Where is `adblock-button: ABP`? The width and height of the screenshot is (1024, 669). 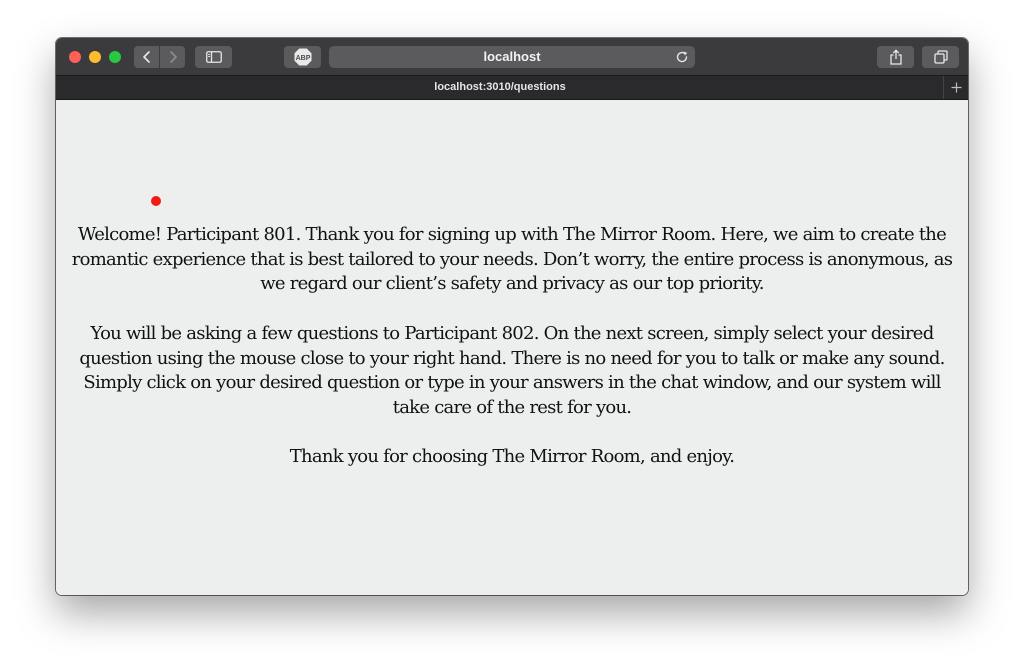 adblock-button: ABP is located at coordinates (302, 57).